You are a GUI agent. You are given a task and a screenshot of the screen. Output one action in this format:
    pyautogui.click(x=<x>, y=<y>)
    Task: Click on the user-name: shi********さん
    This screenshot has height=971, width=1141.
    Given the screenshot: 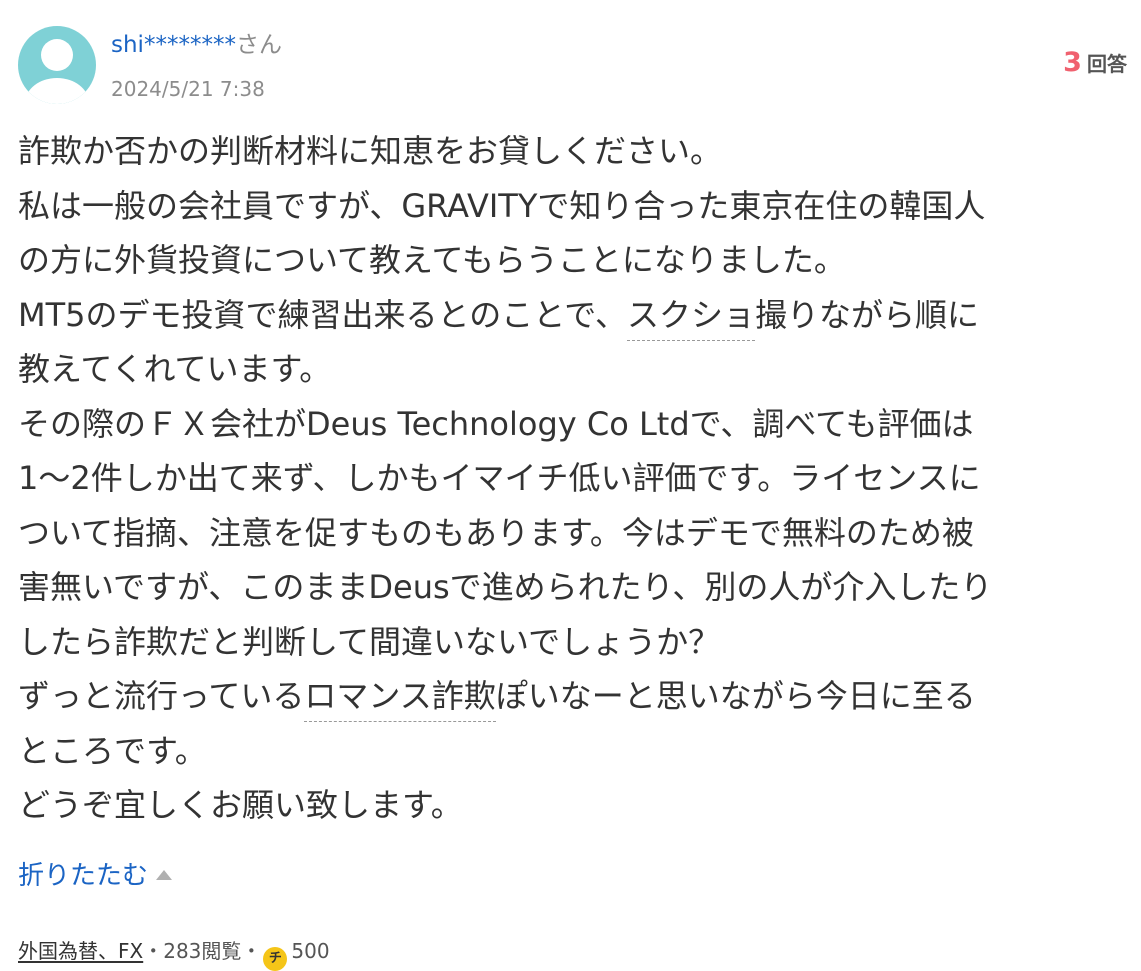 What is the action you would take?
    pyautogui.click(x=196, y=45)
    